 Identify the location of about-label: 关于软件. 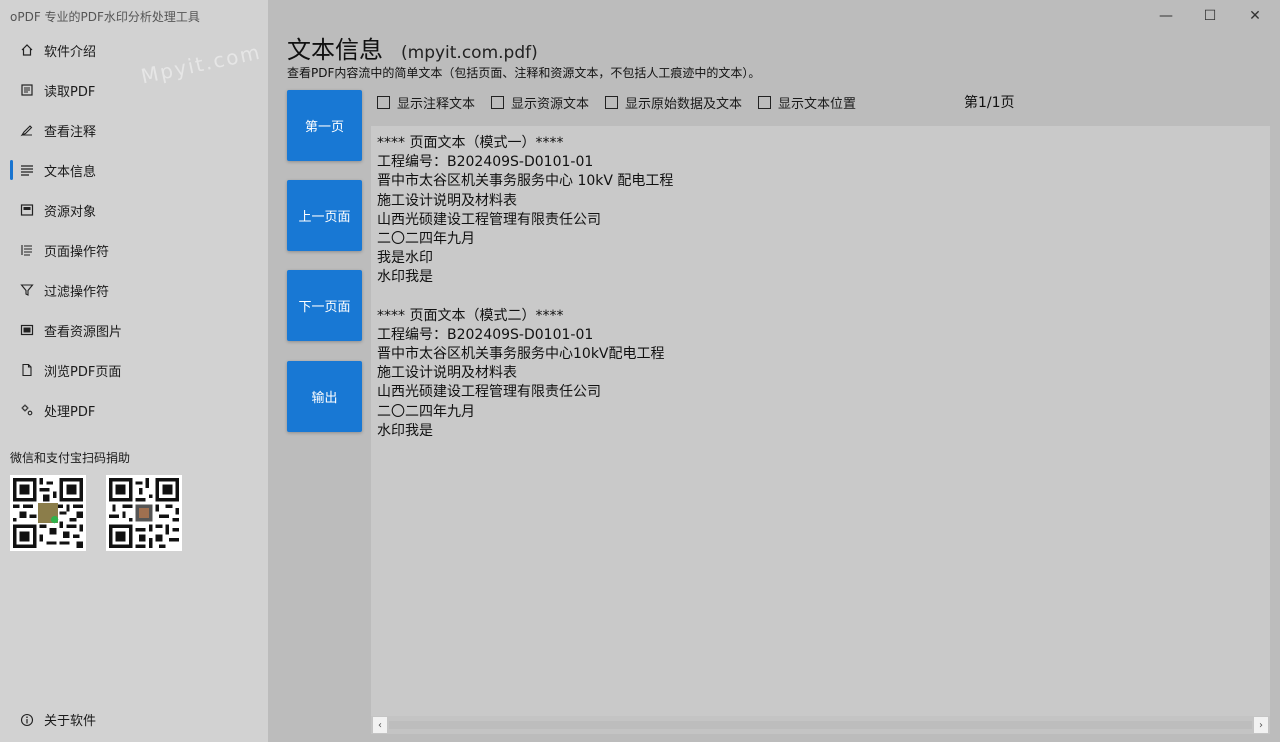
(70, 721).